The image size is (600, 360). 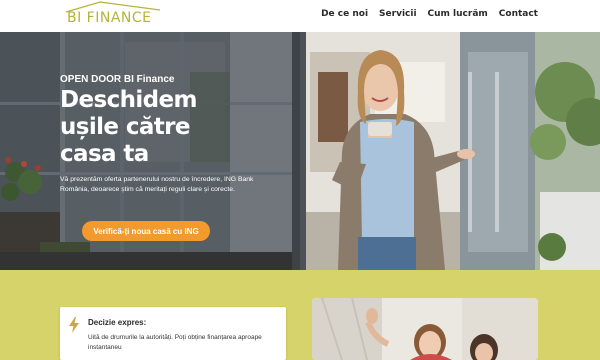 I want to click on nav-link-contact: Contact, so click(x=518, y=14).